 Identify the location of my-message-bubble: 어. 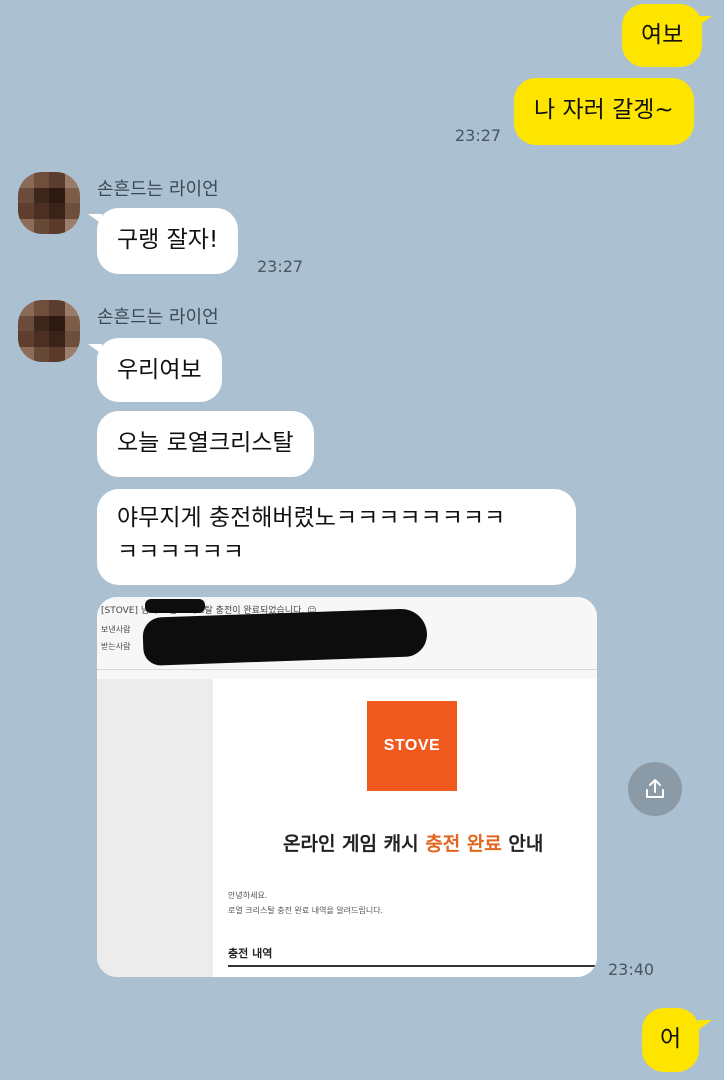
(671, 1040).